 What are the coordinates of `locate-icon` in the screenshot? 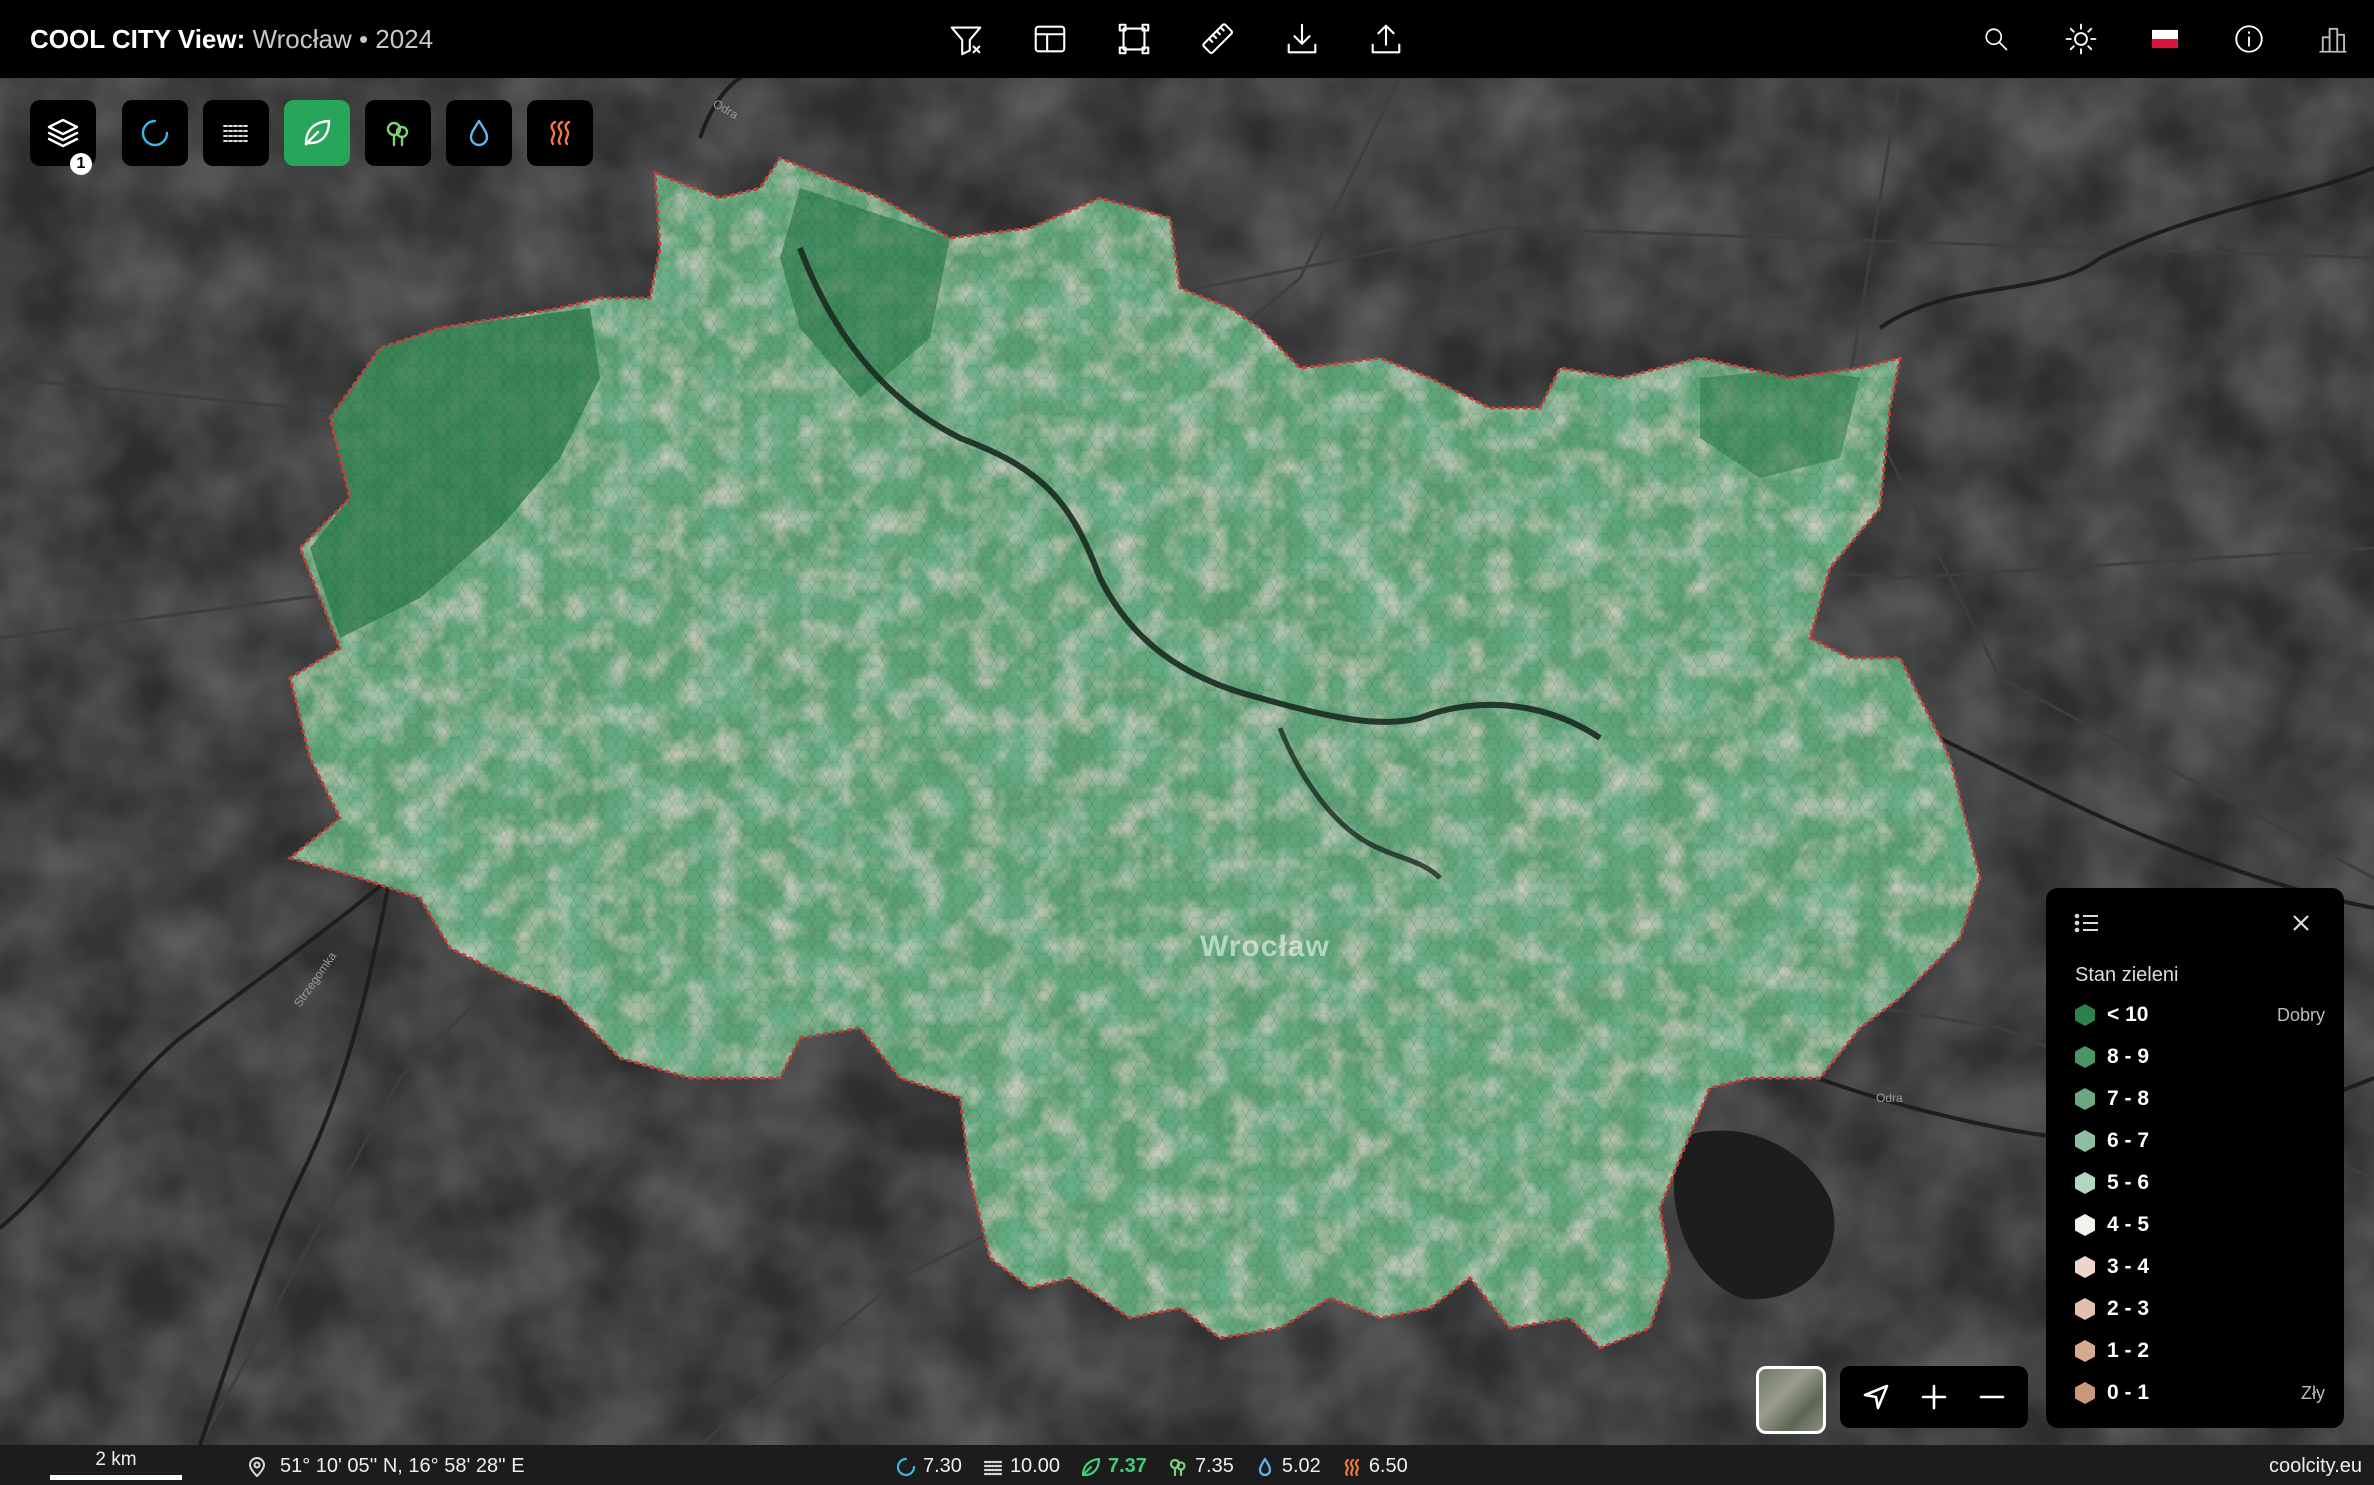 It's located at (1876, 1397).